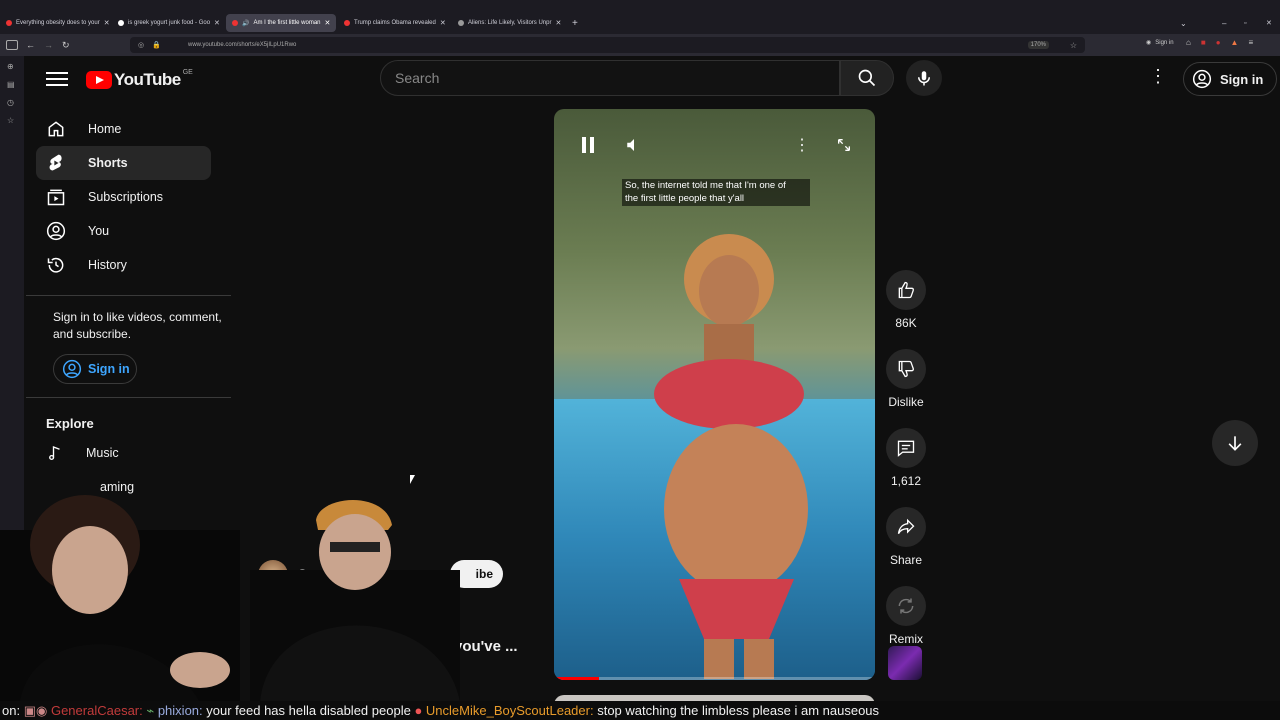  Describe the element at coordinates (1073, 45) in the screenshot. I see `bookmark-star-icon: ☆` at that location.